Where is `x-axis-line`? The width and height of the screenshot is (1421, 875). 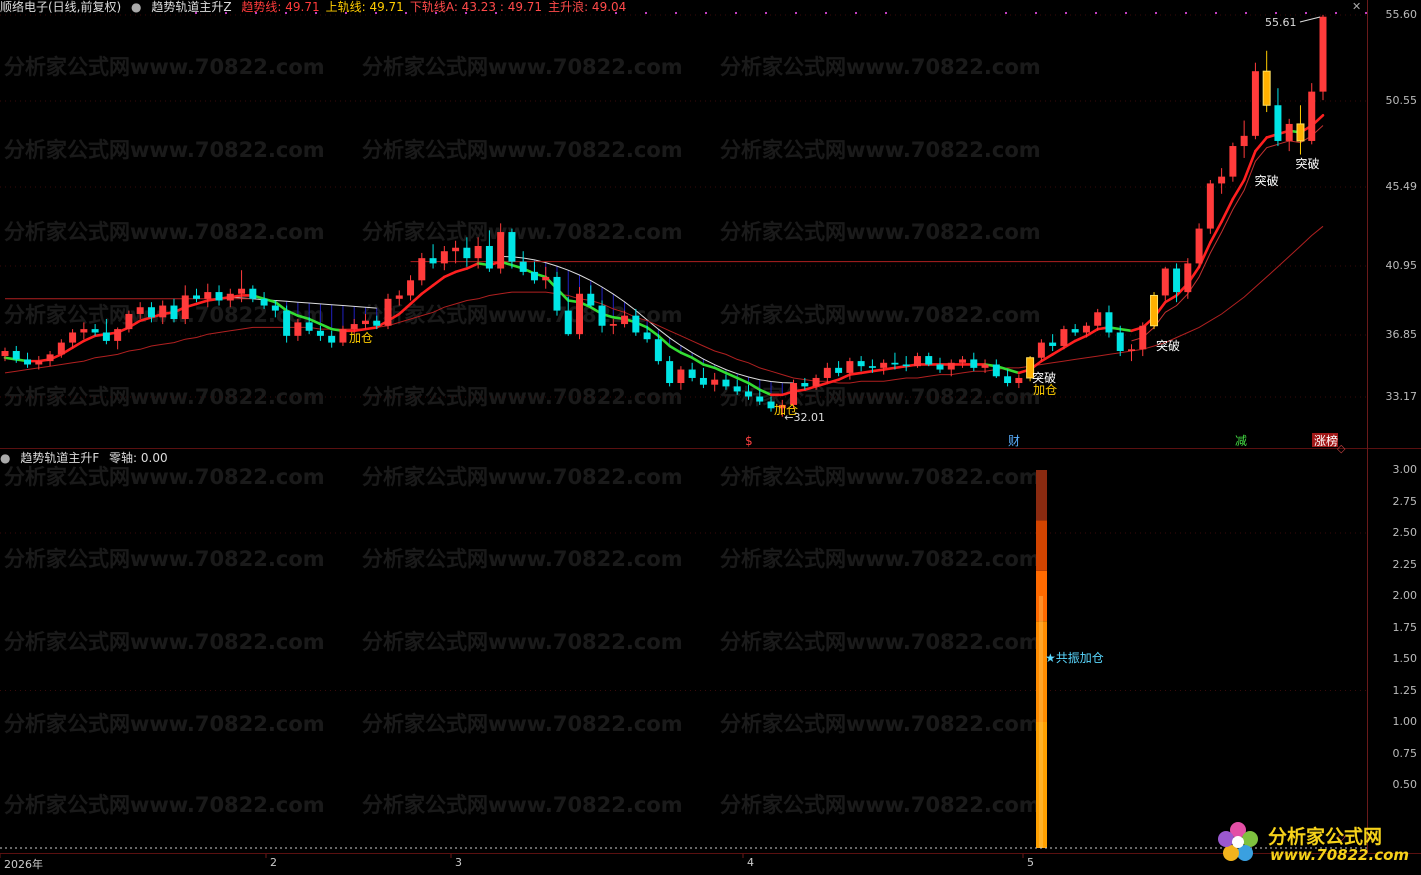 x-axis-line is located at coordinates (710, 853).